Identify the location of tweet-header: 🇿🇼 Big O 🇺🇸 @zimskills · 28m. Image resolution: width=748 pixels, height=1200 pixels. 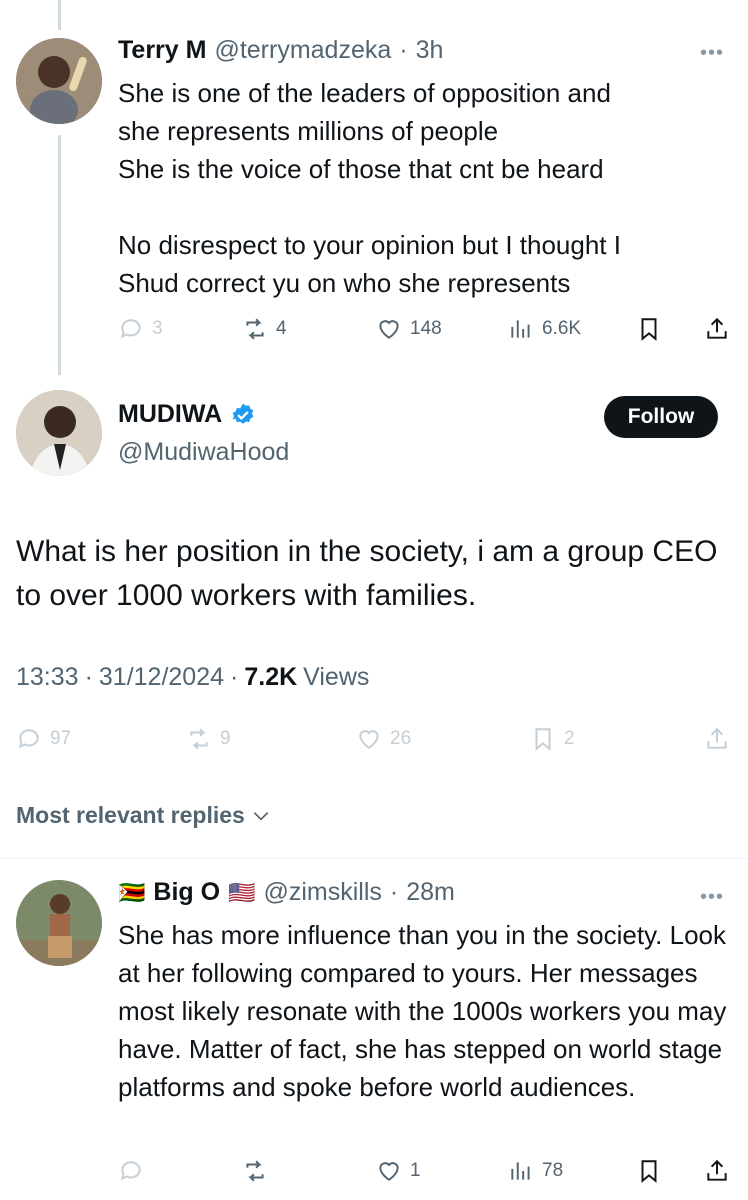
(286, 892).